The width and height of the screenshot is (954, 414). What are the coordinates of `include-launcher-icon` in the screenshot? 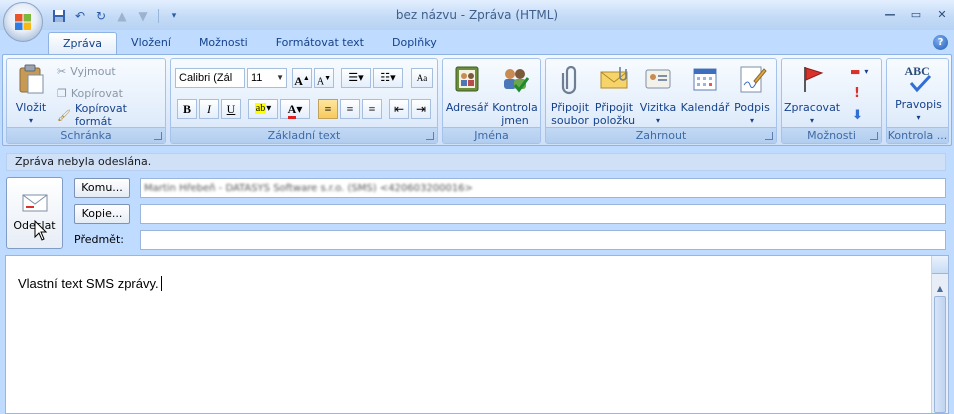 It's located at (769, 136).